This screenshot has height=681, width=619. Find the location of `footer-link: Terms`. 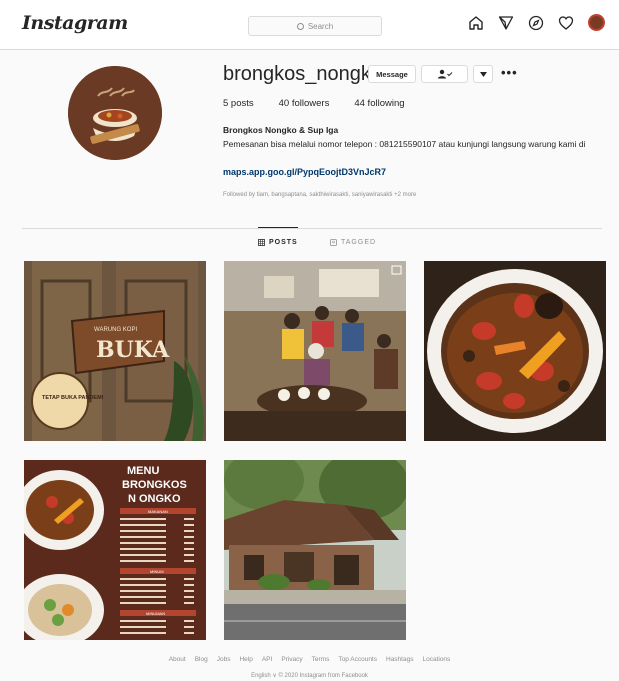

footer-link: Terms is located at coordinates (321, 659).